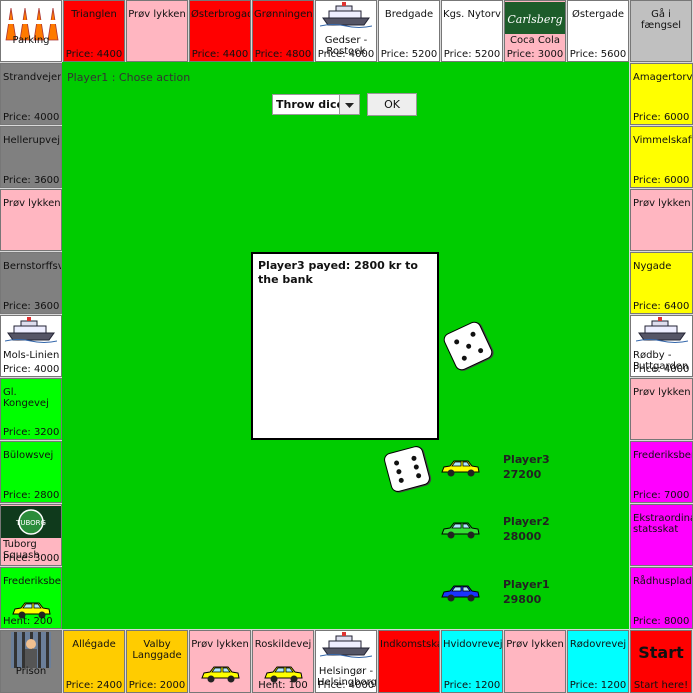  I want to click on square-tuborg-squash: TUBORG Tuborg Squash Price: 3000, so click(31, 535).